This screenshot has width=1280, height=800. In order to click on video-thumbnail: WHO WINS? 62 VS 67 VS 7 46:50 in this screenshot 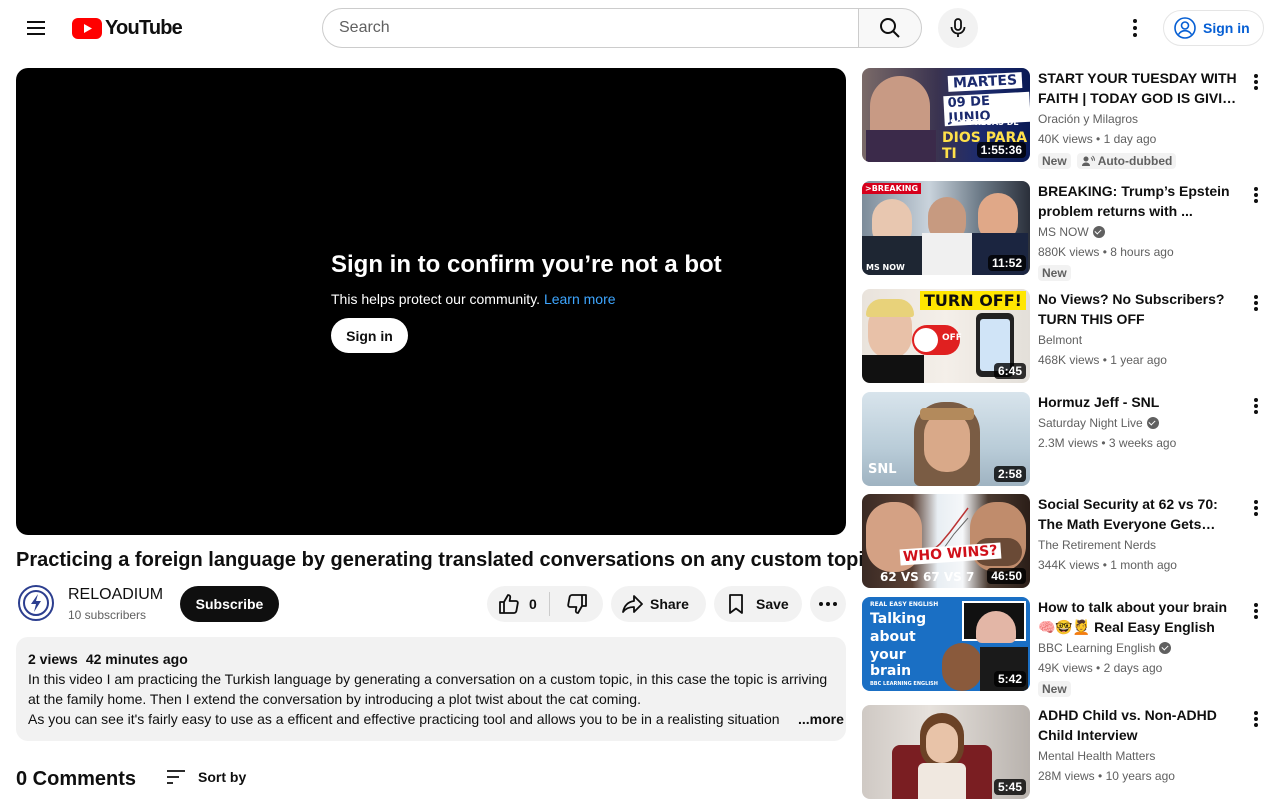, I will do `click(946, 541)`.